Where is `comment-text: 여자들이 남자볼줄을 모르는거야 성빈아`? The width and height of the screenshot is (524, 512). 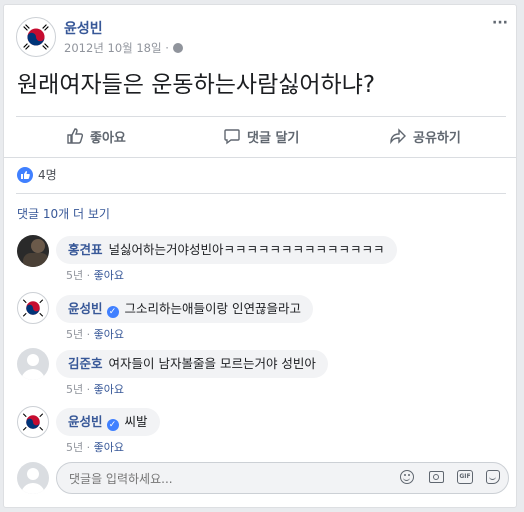 comment-text: 여자들이 남자볼줄을 모르는거야 성빈아 is located at coordinates (212, 363).